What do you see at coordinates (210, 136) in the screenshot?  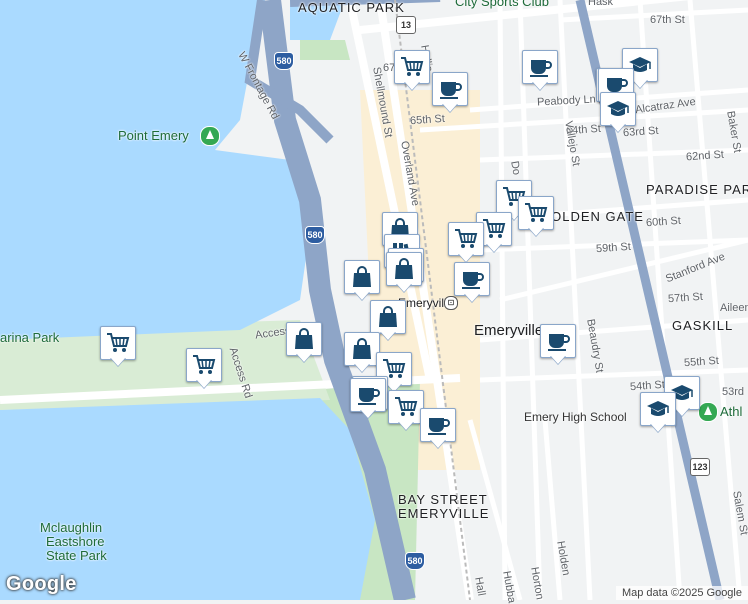 I see `park-pin-icon` at bounding box center [210, 136].